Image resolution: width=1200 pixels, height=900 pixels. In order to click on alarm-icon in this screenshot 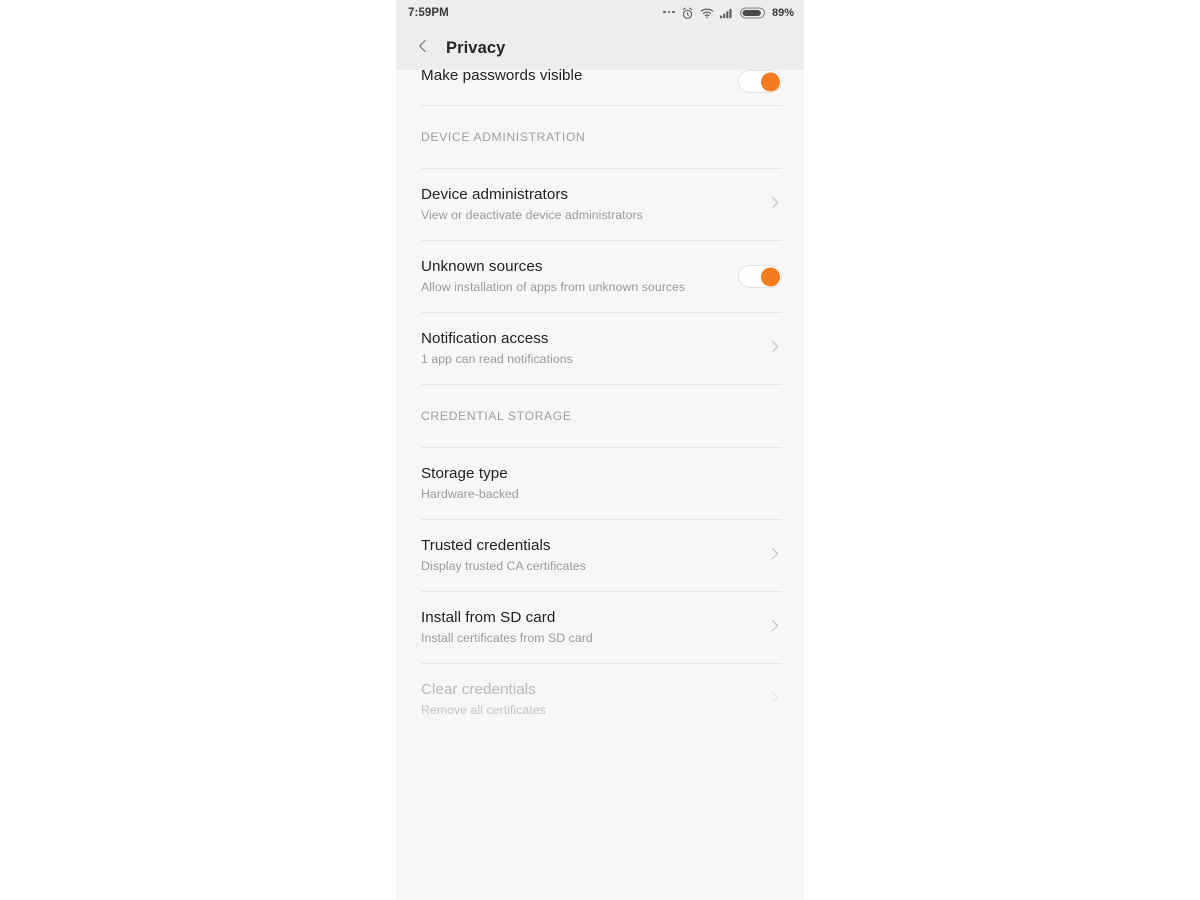, I will do `click(687, 13)`.